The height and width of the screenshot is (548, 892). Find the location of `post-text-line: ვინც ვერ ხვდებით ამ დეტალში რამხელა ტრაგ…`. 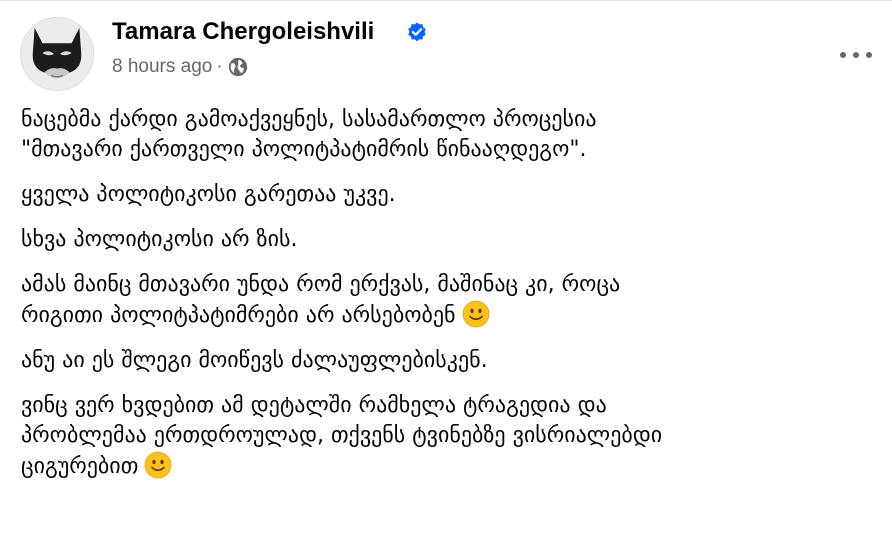

post-text-line: ვინც ვერ ხვდებით ამ დეტალში რამხელა ტრაგ… is located at coordinates (314, 405).